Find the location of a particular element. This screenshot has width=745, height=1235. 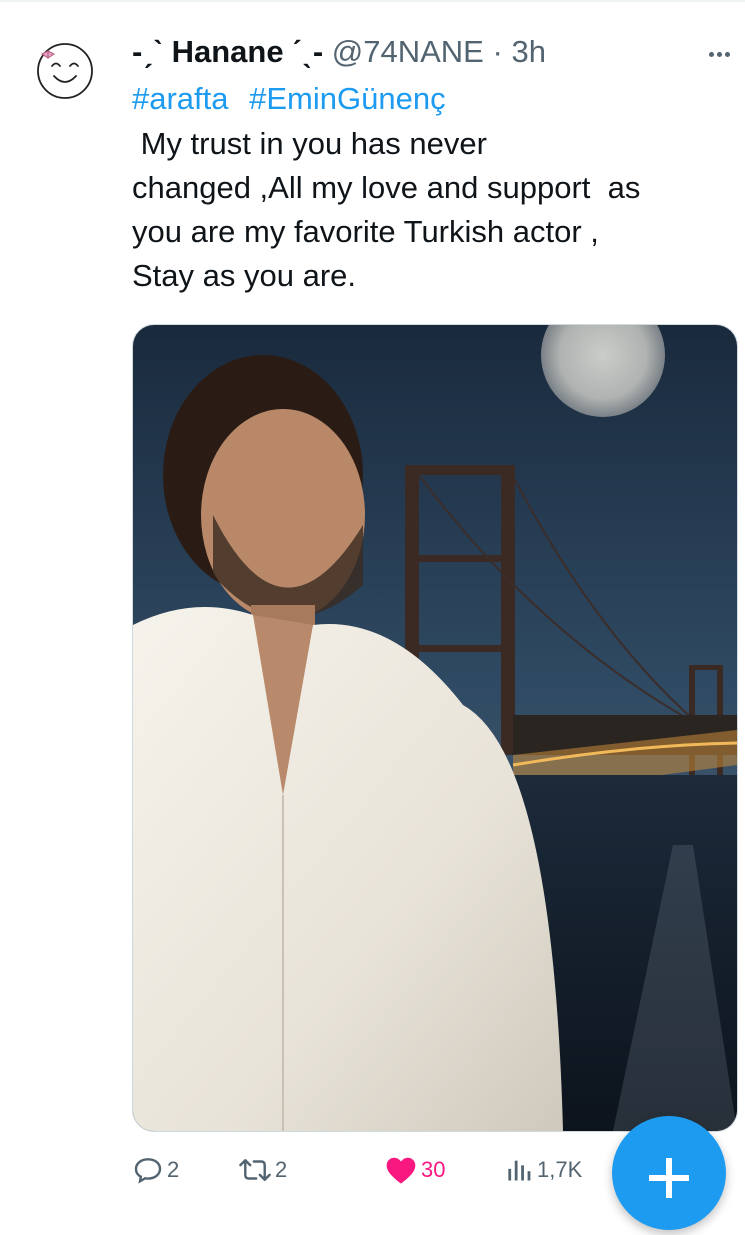

more-options-button is located at coordinates (720, 55).